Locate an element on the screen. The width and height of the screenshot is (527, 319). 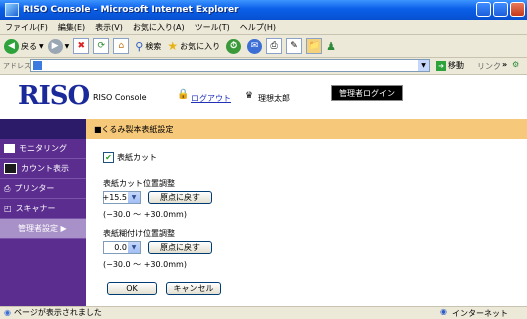
monitor-icon is located at coordinates (9, 148).